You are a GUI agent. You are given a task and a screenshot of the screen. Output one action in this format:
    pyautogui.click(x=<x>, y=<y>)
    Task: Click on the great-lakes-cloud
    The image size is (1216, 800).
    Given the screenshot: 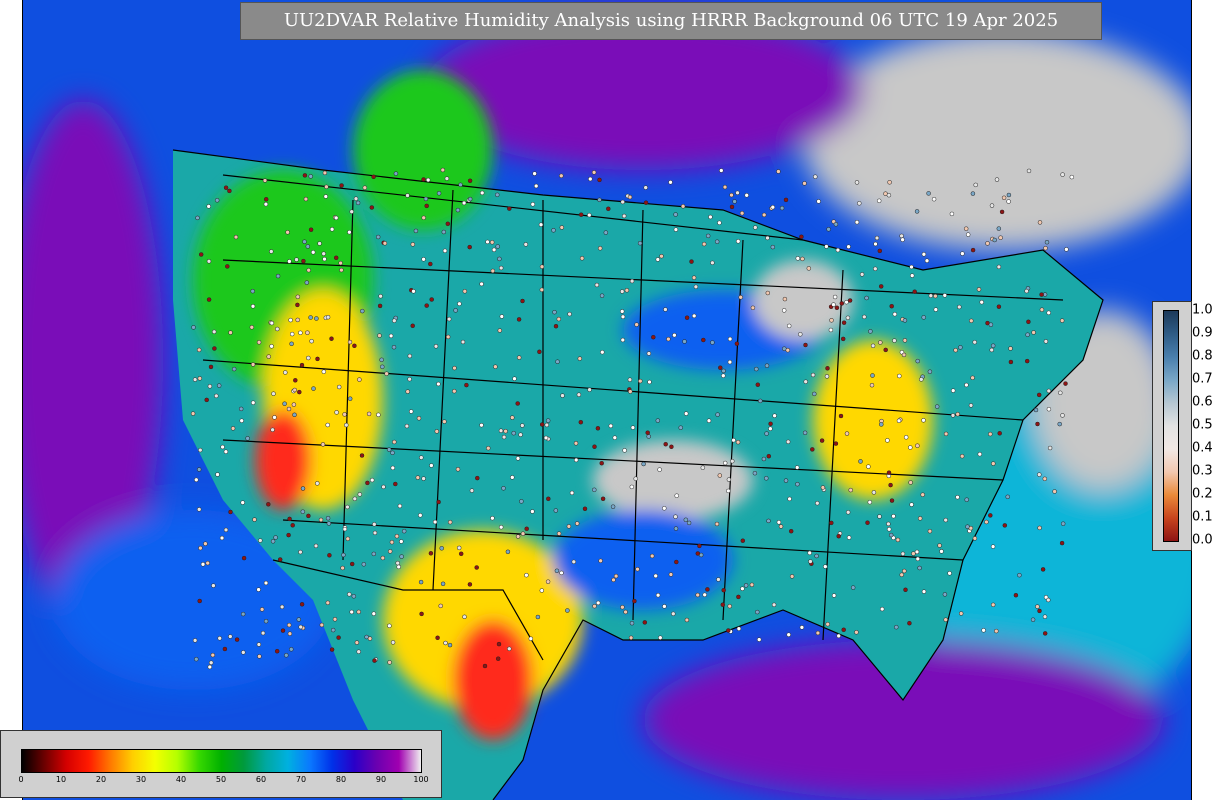 What is the action you would take?
    pyautogui.click(x=803, y=300)
    